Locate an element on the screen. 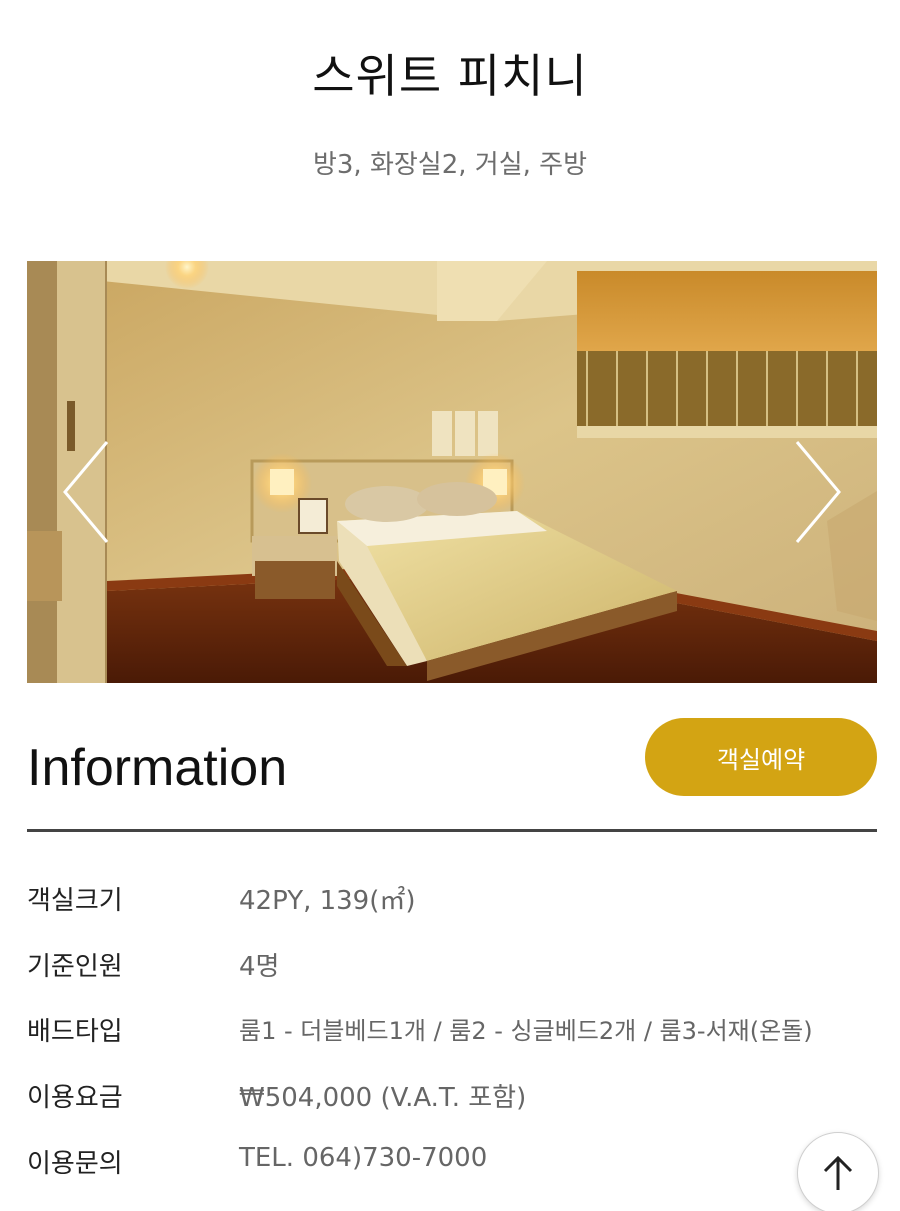  information-heading: Information is located at coordinates (157, 768).